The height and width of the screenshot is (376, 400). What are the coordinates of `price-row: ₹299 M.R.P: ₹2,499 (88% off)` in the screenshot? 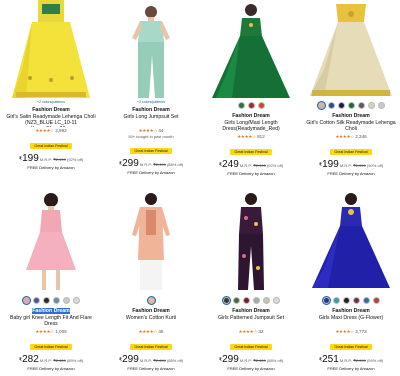 It's located at (251, 360).